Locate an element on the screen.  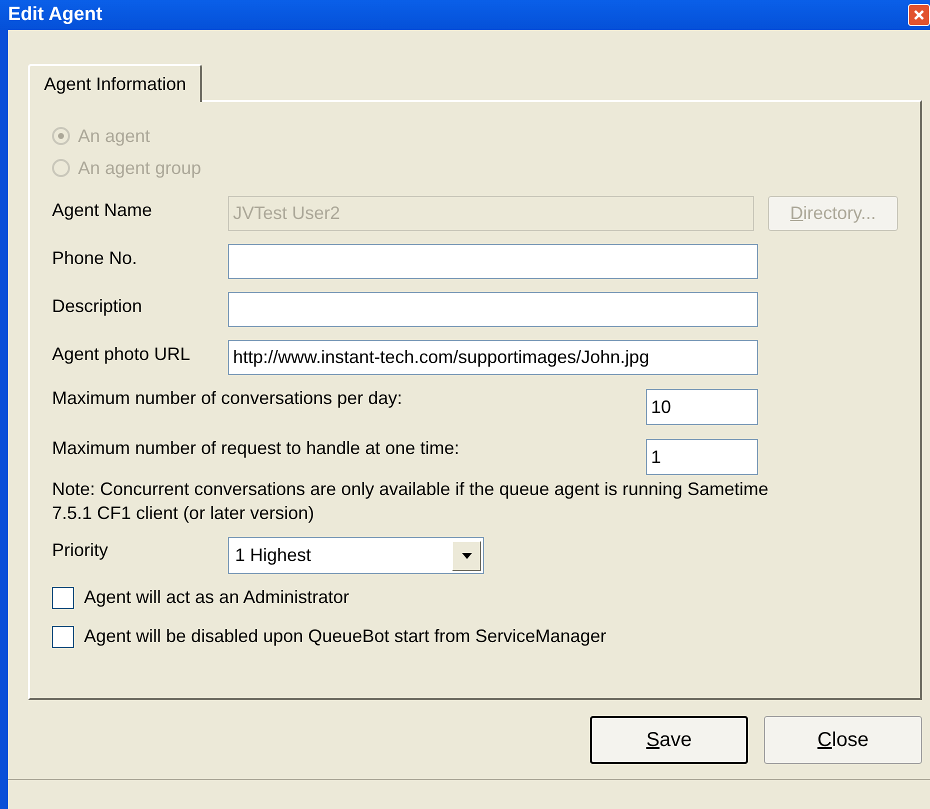
dropdown-value: 1 Highest is located at coordinates (273, 555).